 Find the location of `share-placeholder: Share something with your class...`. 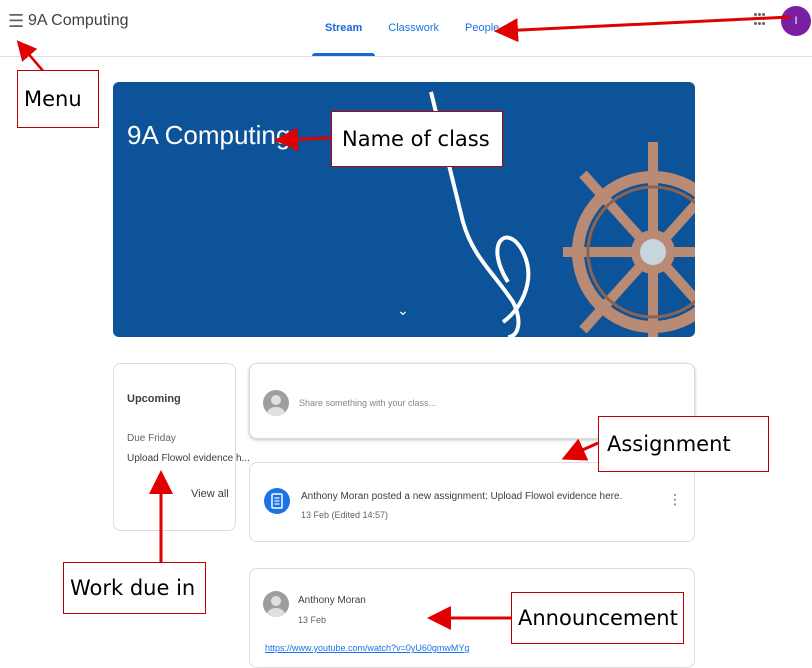

share-placeholder: Share something with your class... is located at coordinates (367, 403).